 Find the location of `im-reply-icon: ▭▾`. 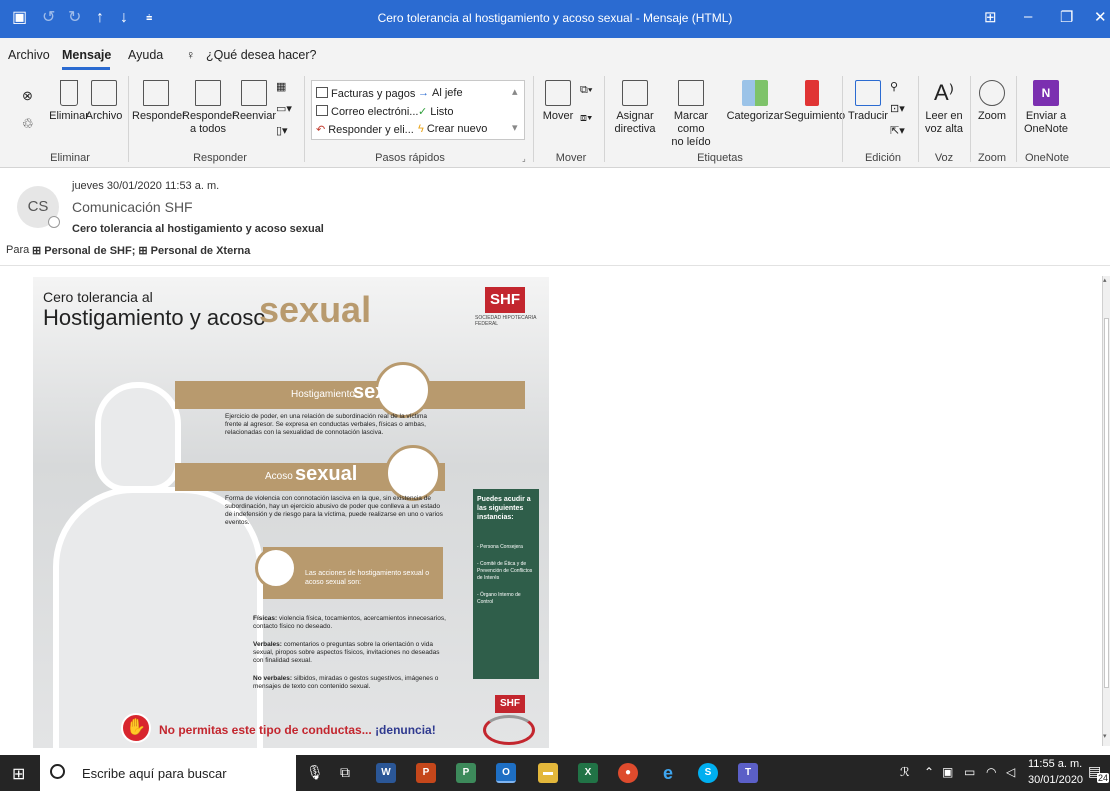

im-reply-icon: ▭▾ is located at coordinates (284, 108).